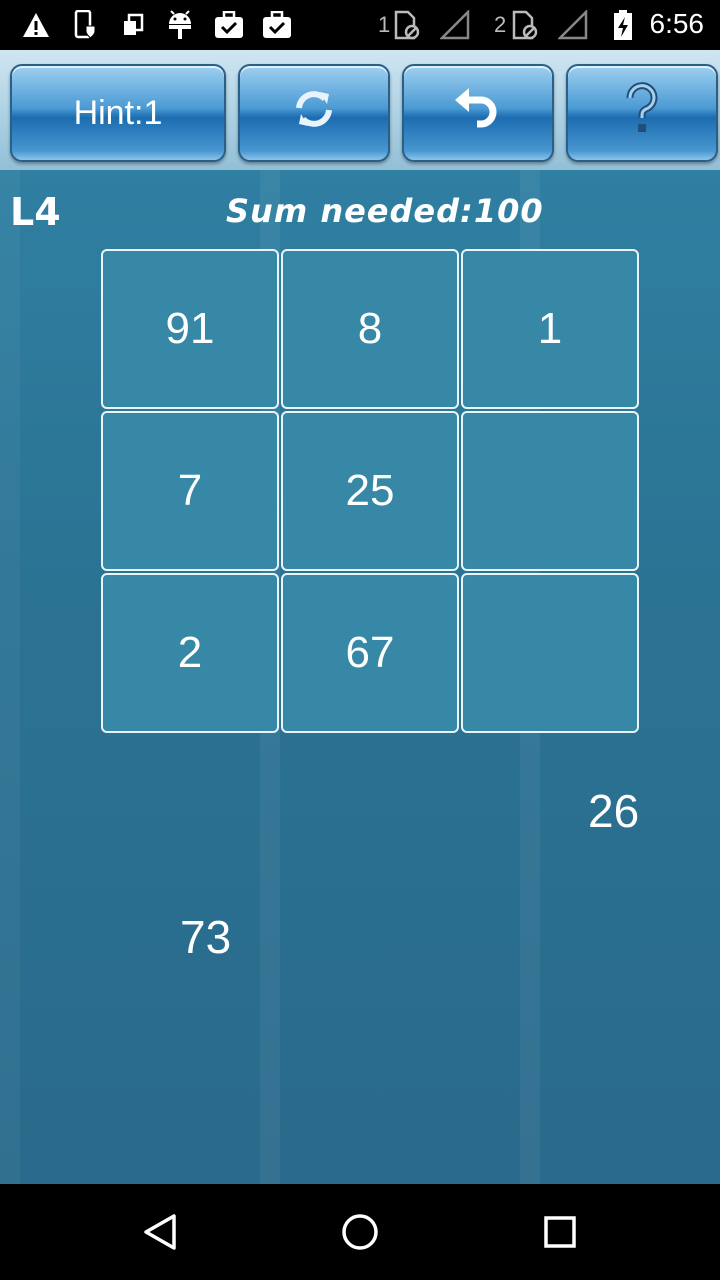 This screenshot has height=1280, width=720. What do you see at coordinates (677, 23) in the screenshot?
I see `status-time: 6:56` at bounding box center [677, 23].